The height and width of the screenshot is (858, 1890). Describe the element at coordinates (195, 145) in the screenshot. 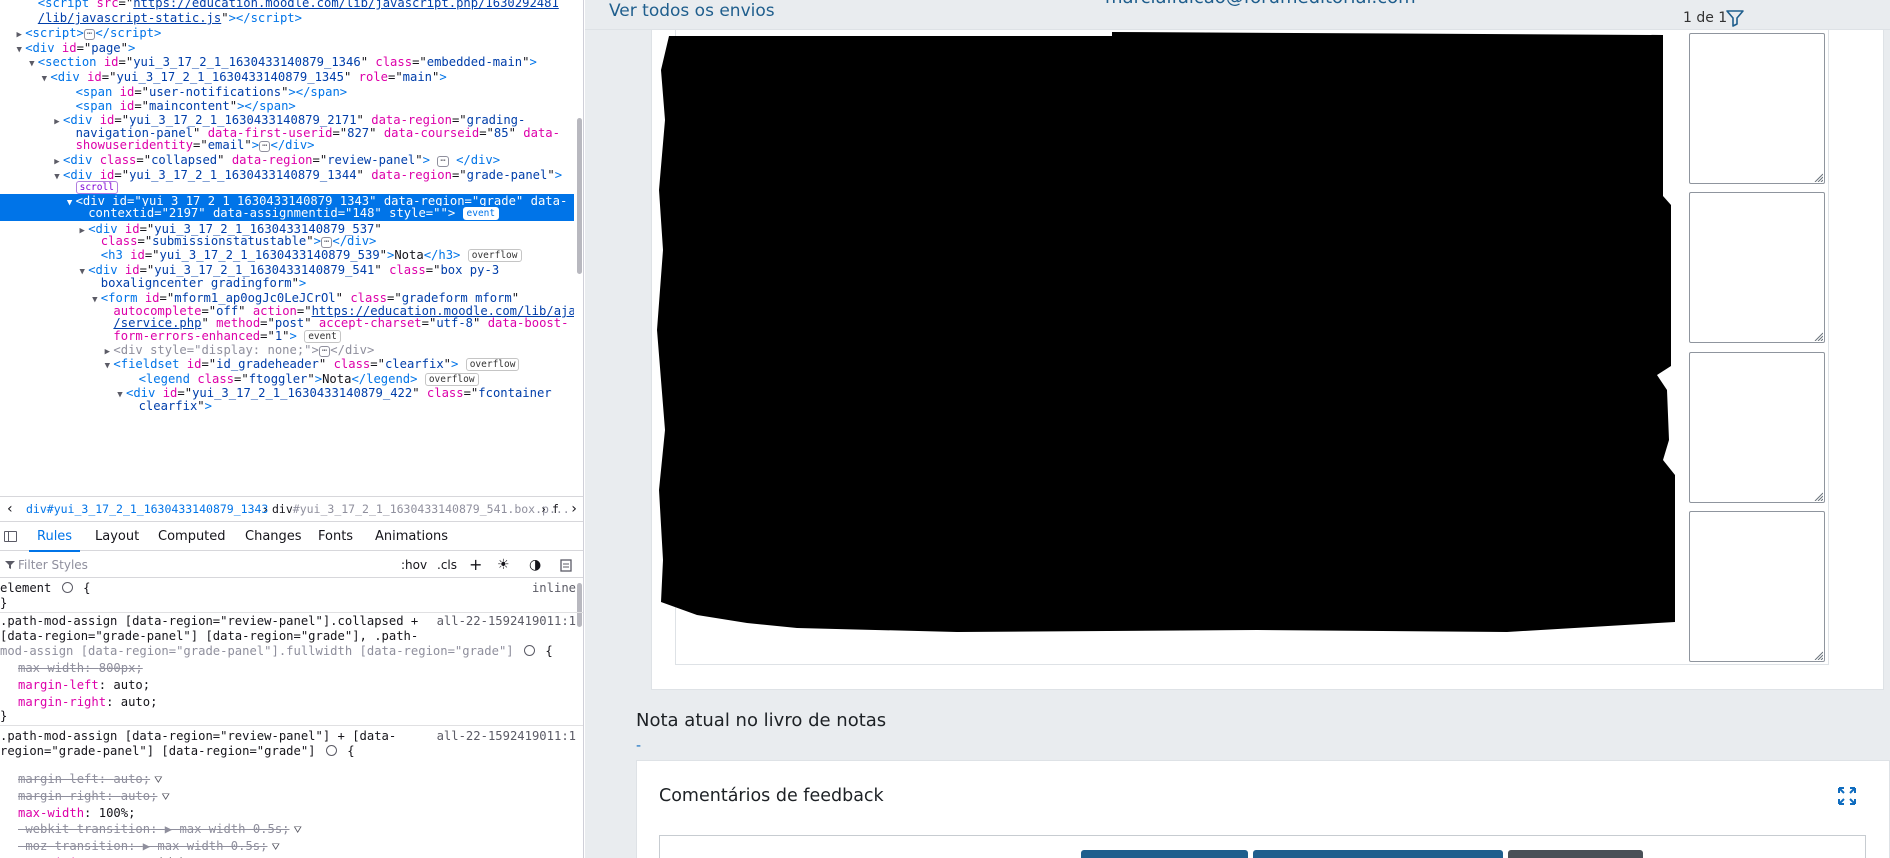

I see `dom-node-markup: showuseridentity="email"> ⋯ </div>` at that location.